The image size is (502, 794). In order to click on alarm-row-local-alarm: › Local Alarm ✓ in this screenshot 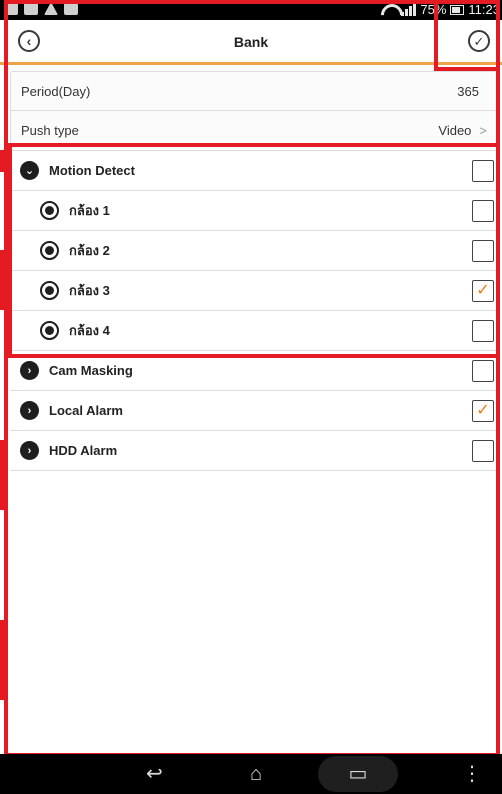, I will do `click(254, 411)`.